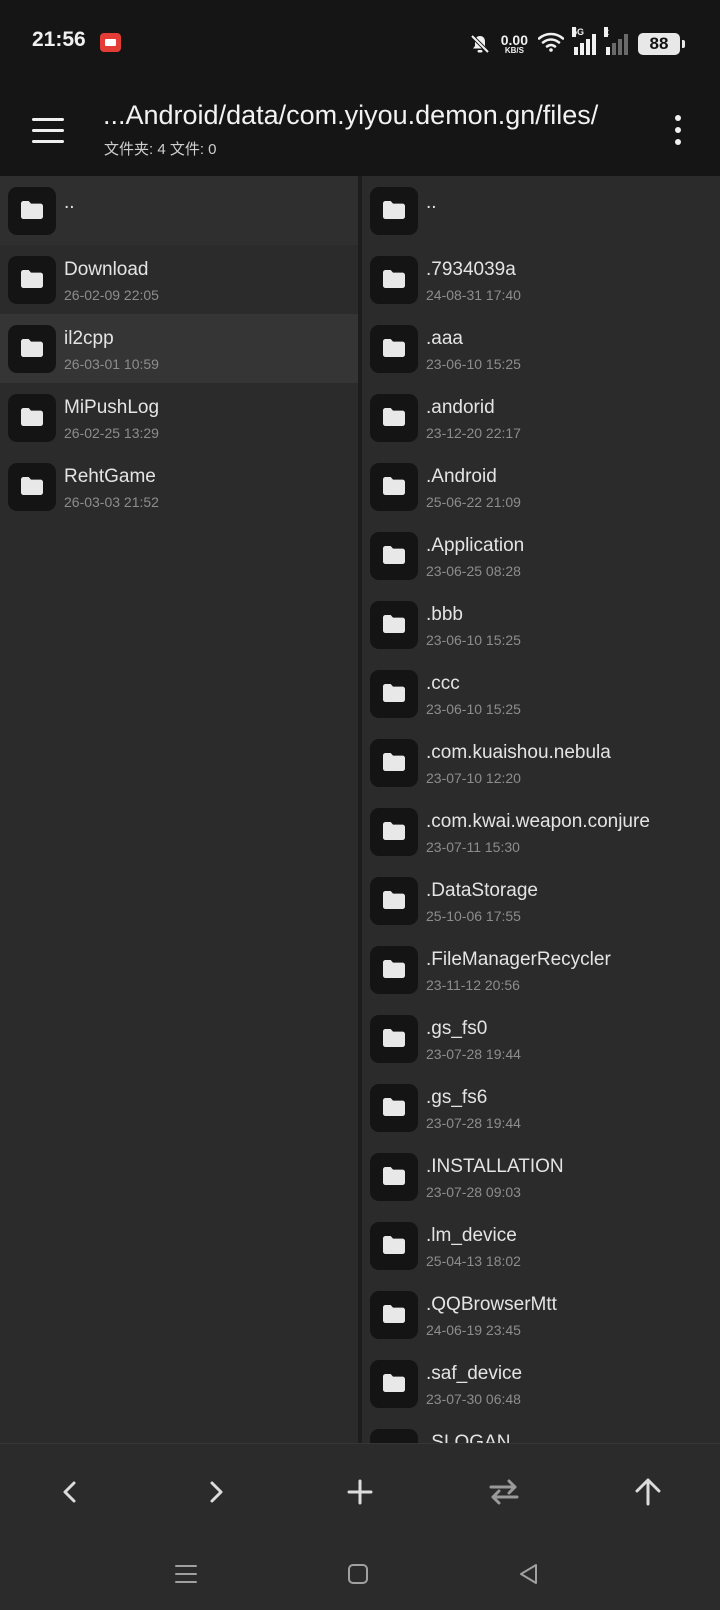 This screenshot has height=1610, width=720. I want to click on network-speed: 0.00 KB/S, so click(514, 44).